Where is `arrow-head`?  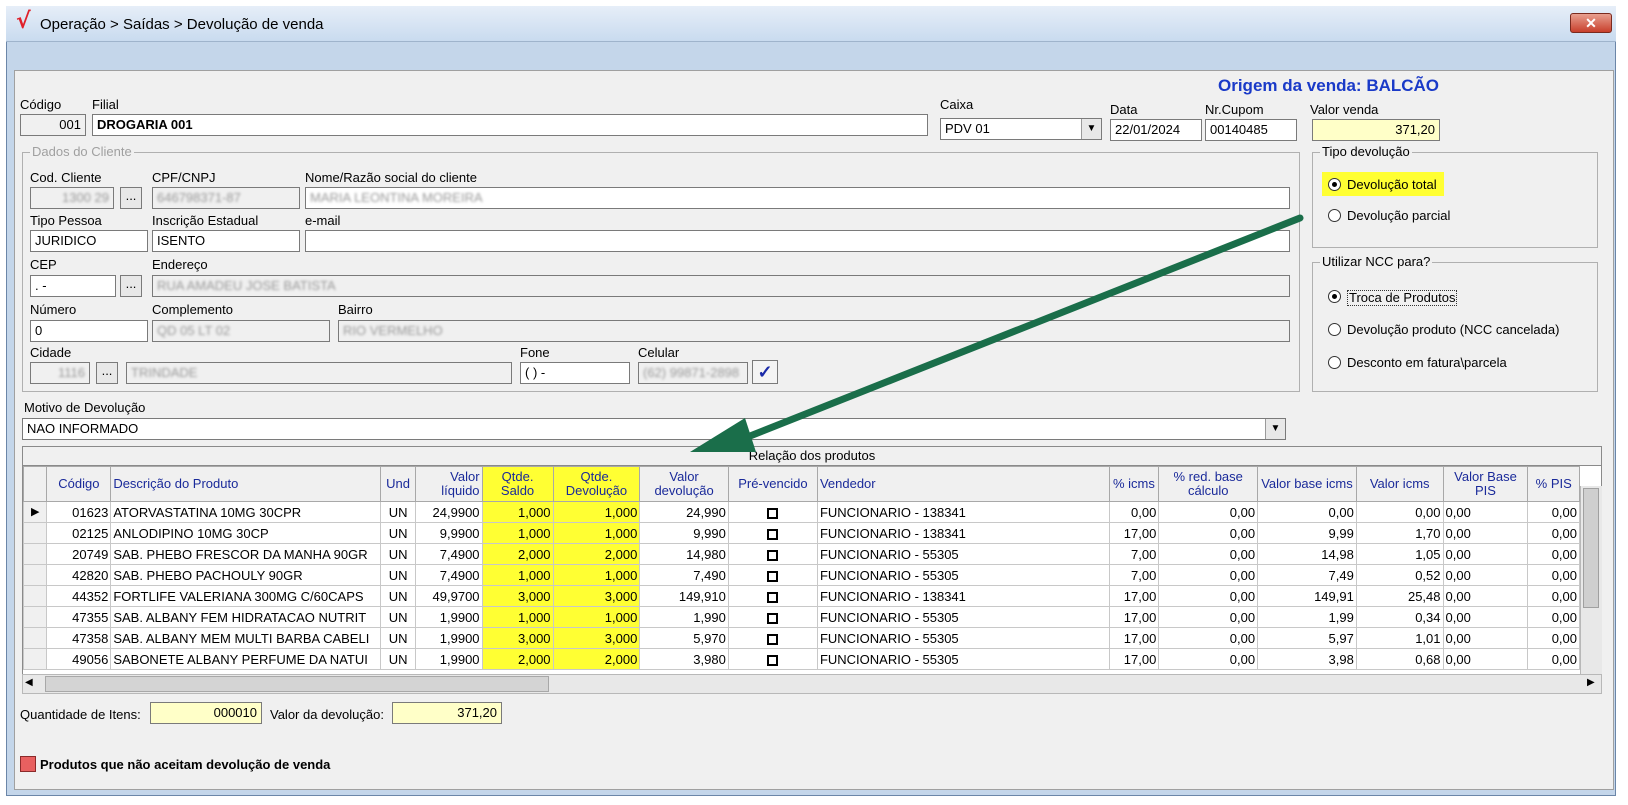 arrow-head is located at coordinates (723, 435).